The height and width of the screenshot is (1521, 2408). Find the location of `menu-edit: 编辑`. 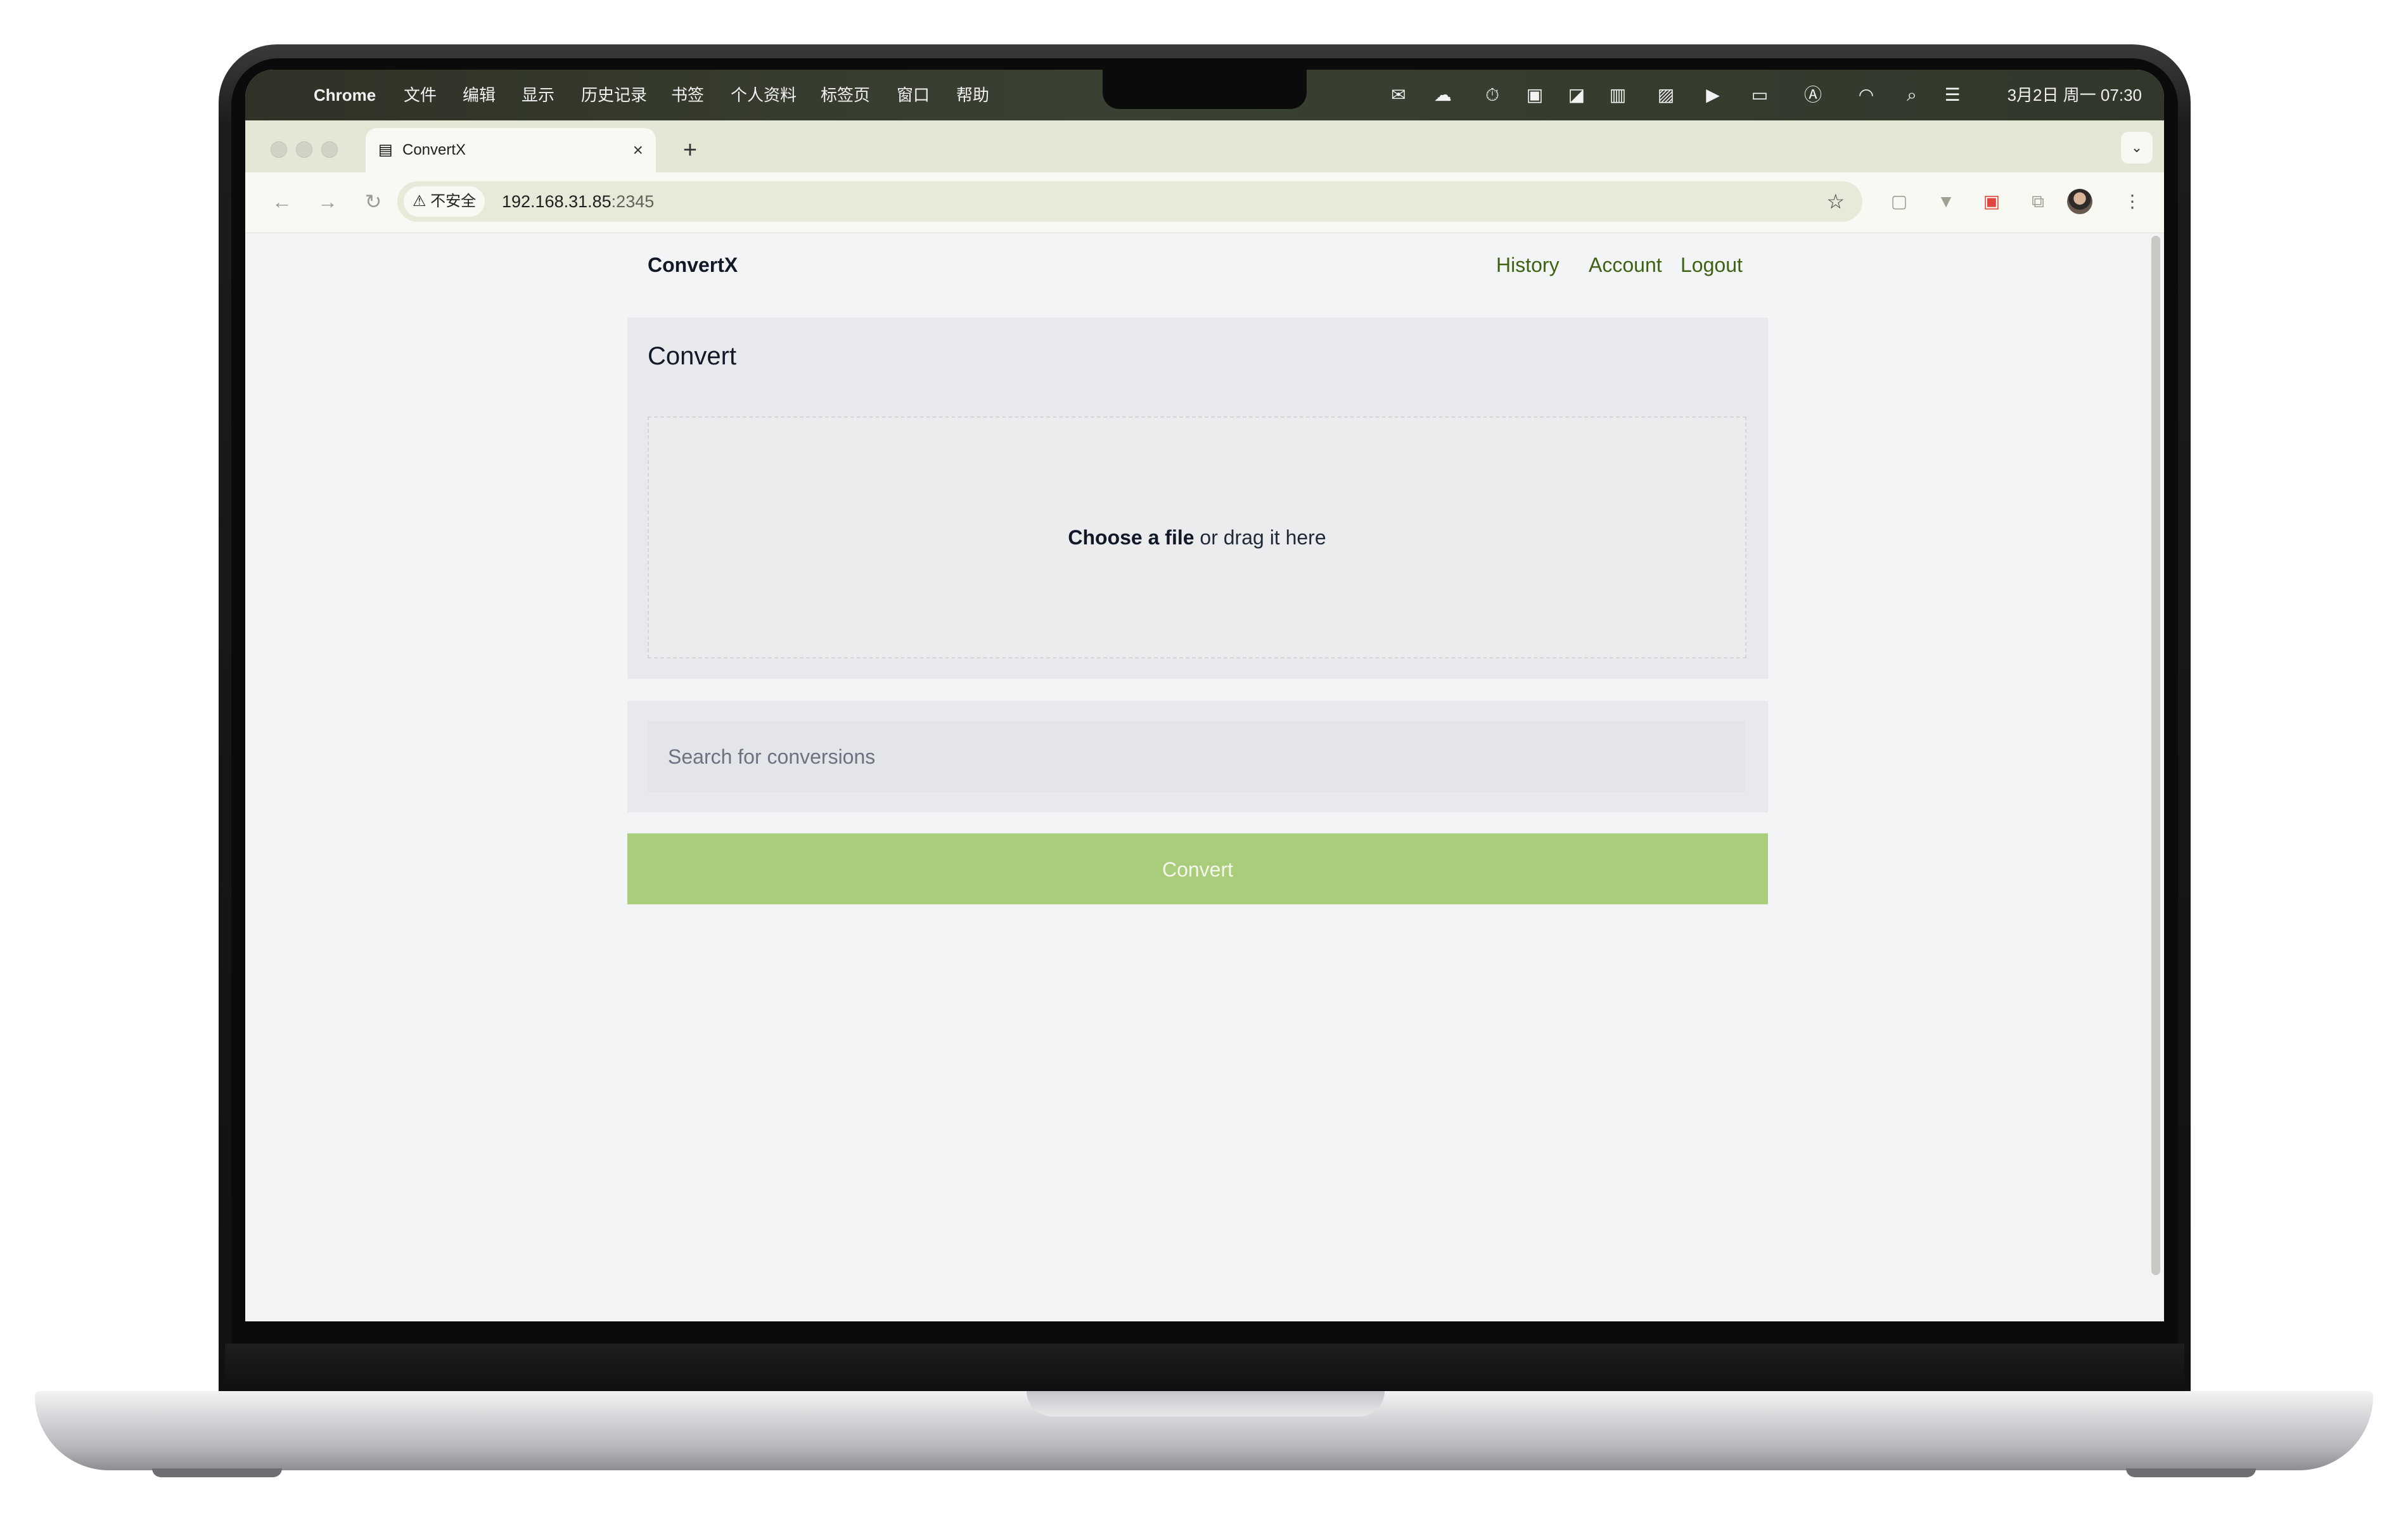

menu-edit: 编辑 is located at coordinates (479, 95).